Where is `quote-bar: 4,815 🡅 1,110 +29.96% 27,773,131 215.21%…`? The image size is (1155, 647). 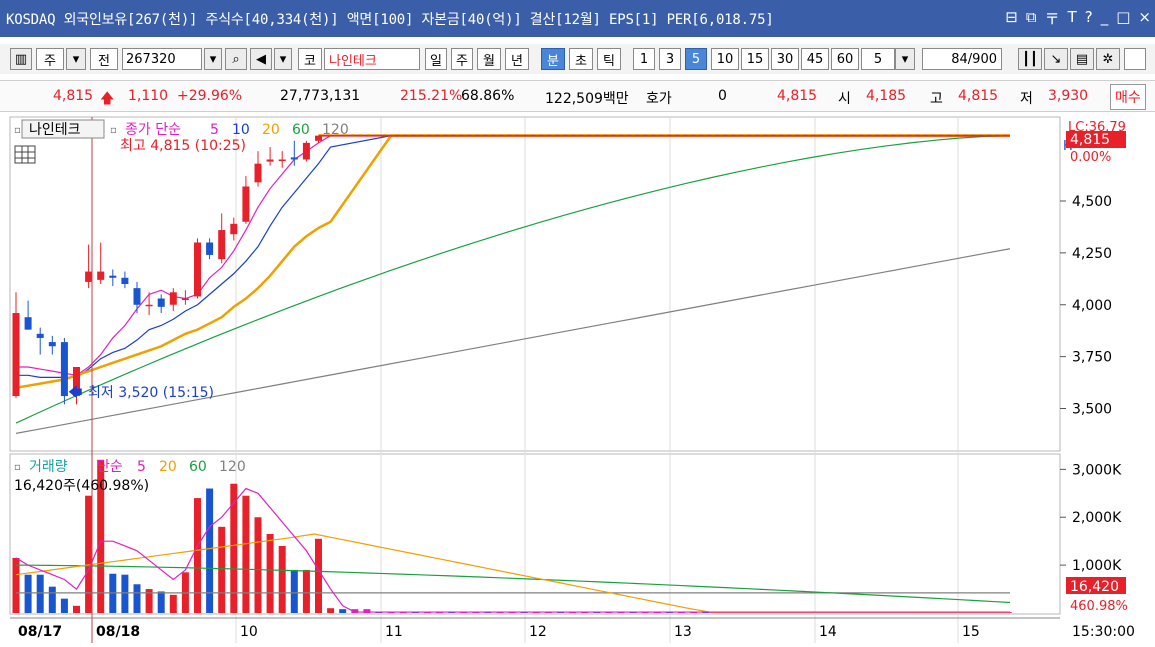
quote-bar: 4,815 🡅 1,110 +29.96% 27,773,131 215.21%… is located at coordinates (577, 96).